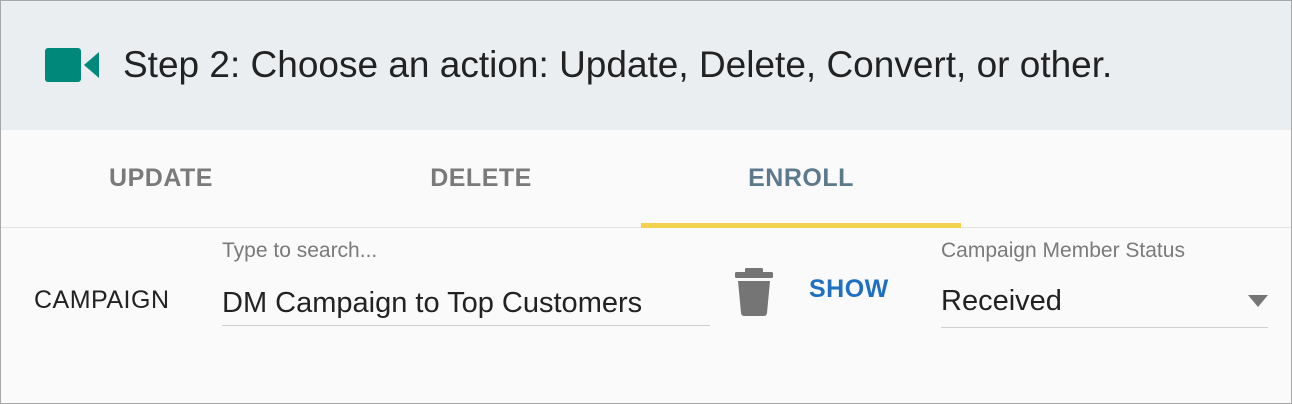 This screenshot has height=404, width=1292. I want to click on campaign-member-status: Campaign Member Status Received, so click(1104, 283).